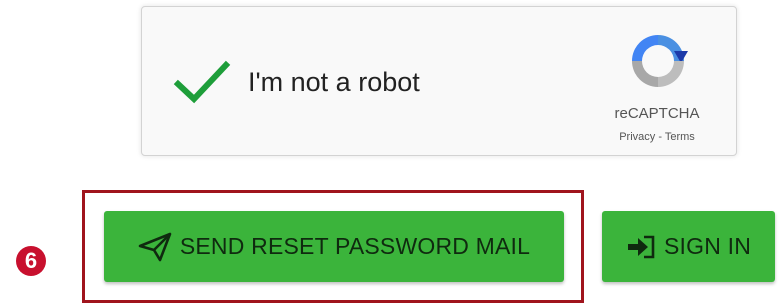  Describe the element at coordinates (707, 246) in the screenshot. I see `sign-in-label: SIGN IN` at that location.